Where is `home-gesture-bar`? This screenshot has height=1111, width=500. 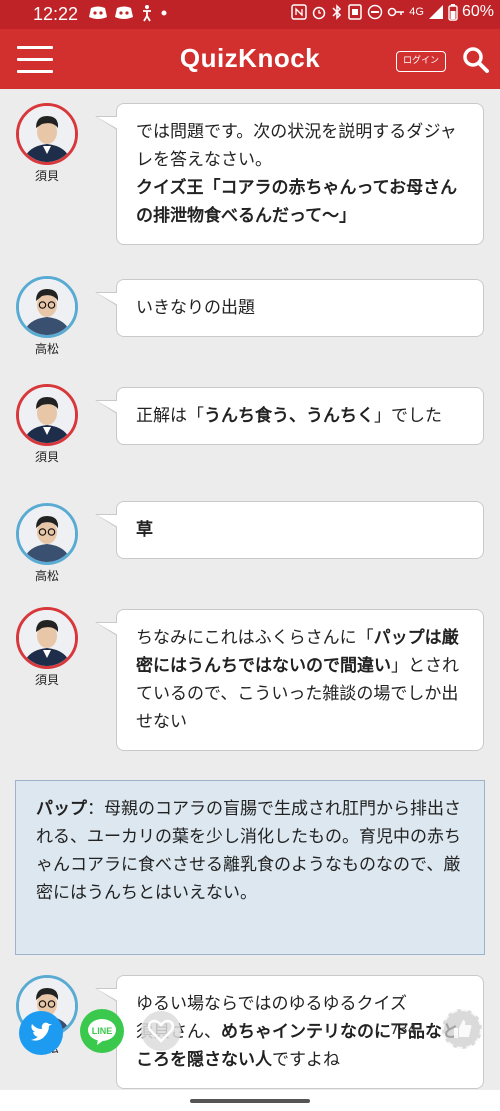
home-gesture-bar is located at coordinates (250, 1101).